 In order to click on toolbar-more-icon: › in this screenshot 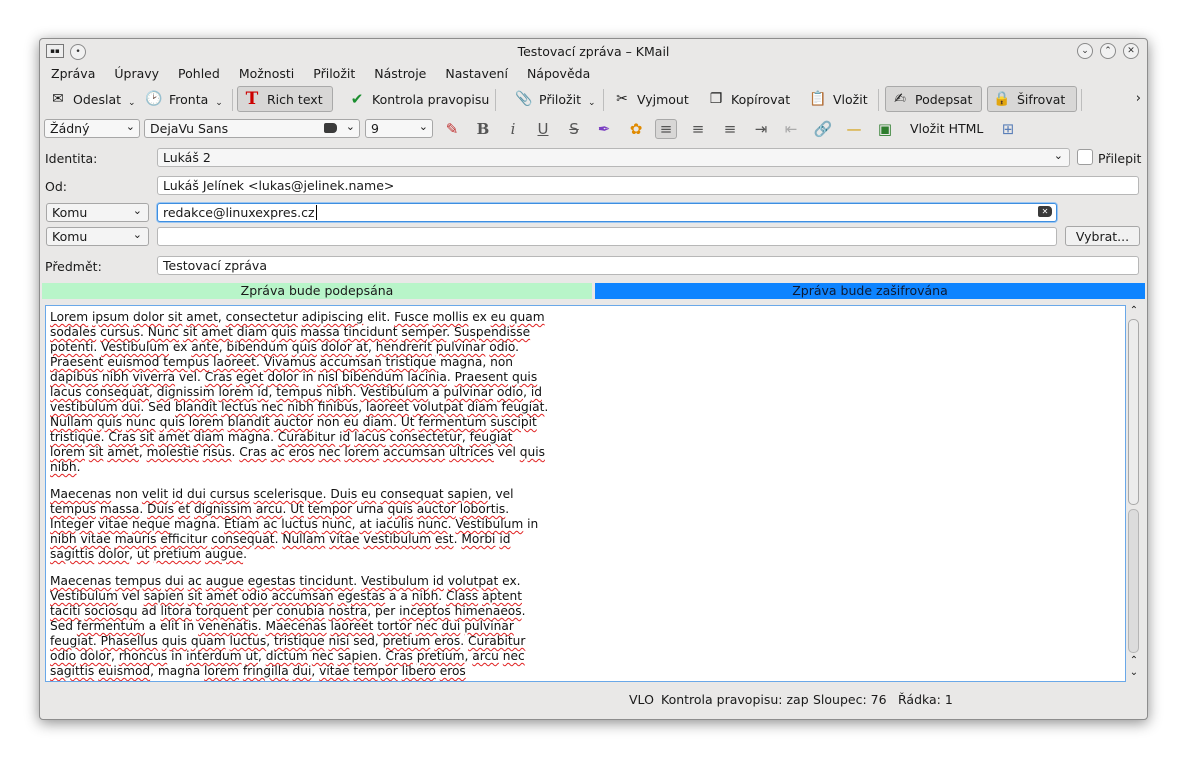, I will do `click(1138, 98)`.